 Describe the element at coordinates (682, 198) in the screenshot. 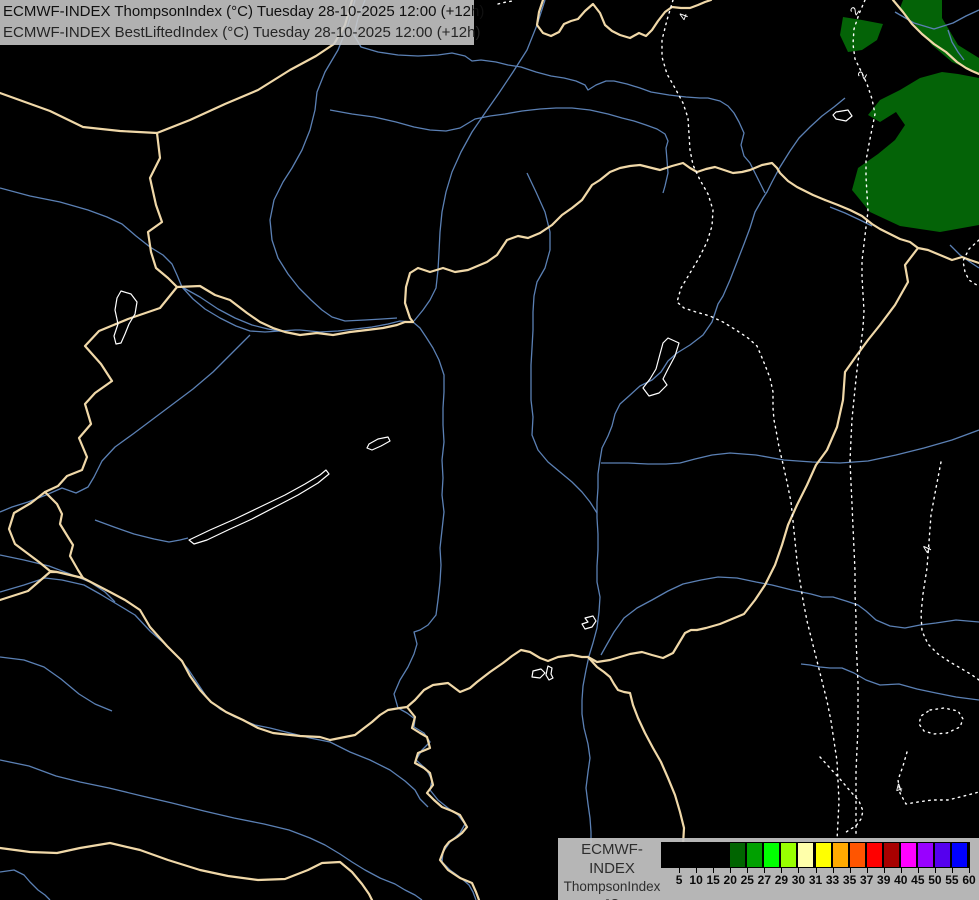

I see `border-hungary-slovakia-east` at that location.